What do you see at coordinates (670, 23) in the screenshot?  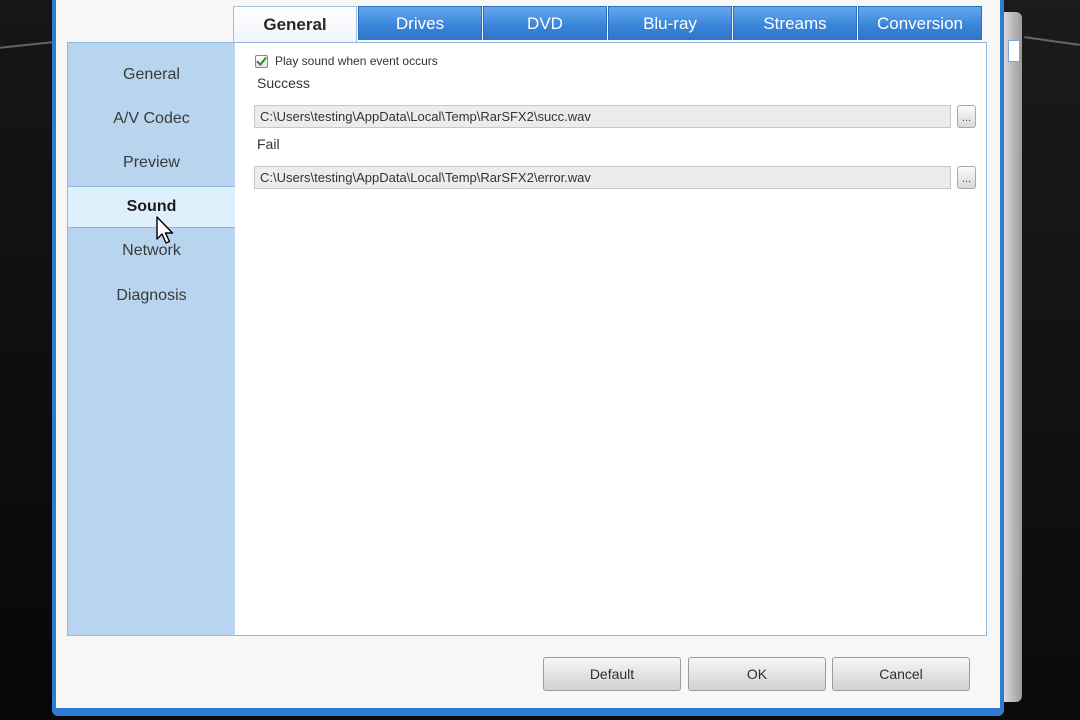 I see `tab-blu-ray: Blu-ray` at bounding box center [670, 23].